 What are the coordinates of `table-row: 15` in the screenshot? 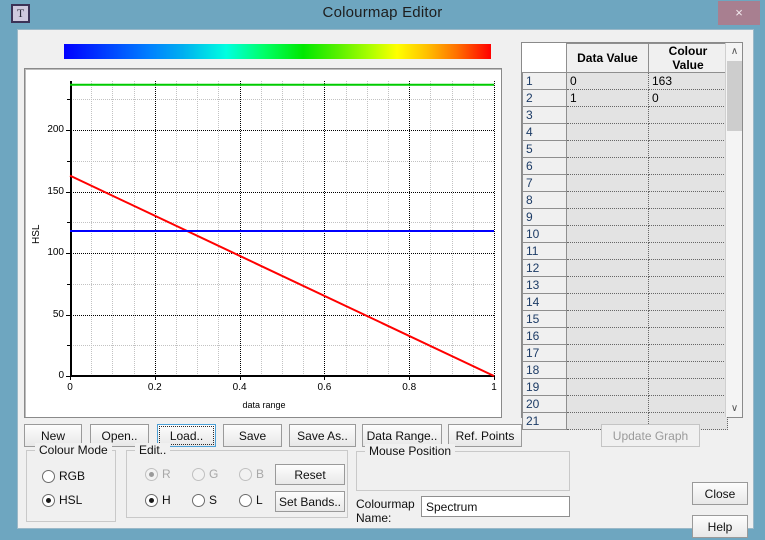 It's located at (625, 319).